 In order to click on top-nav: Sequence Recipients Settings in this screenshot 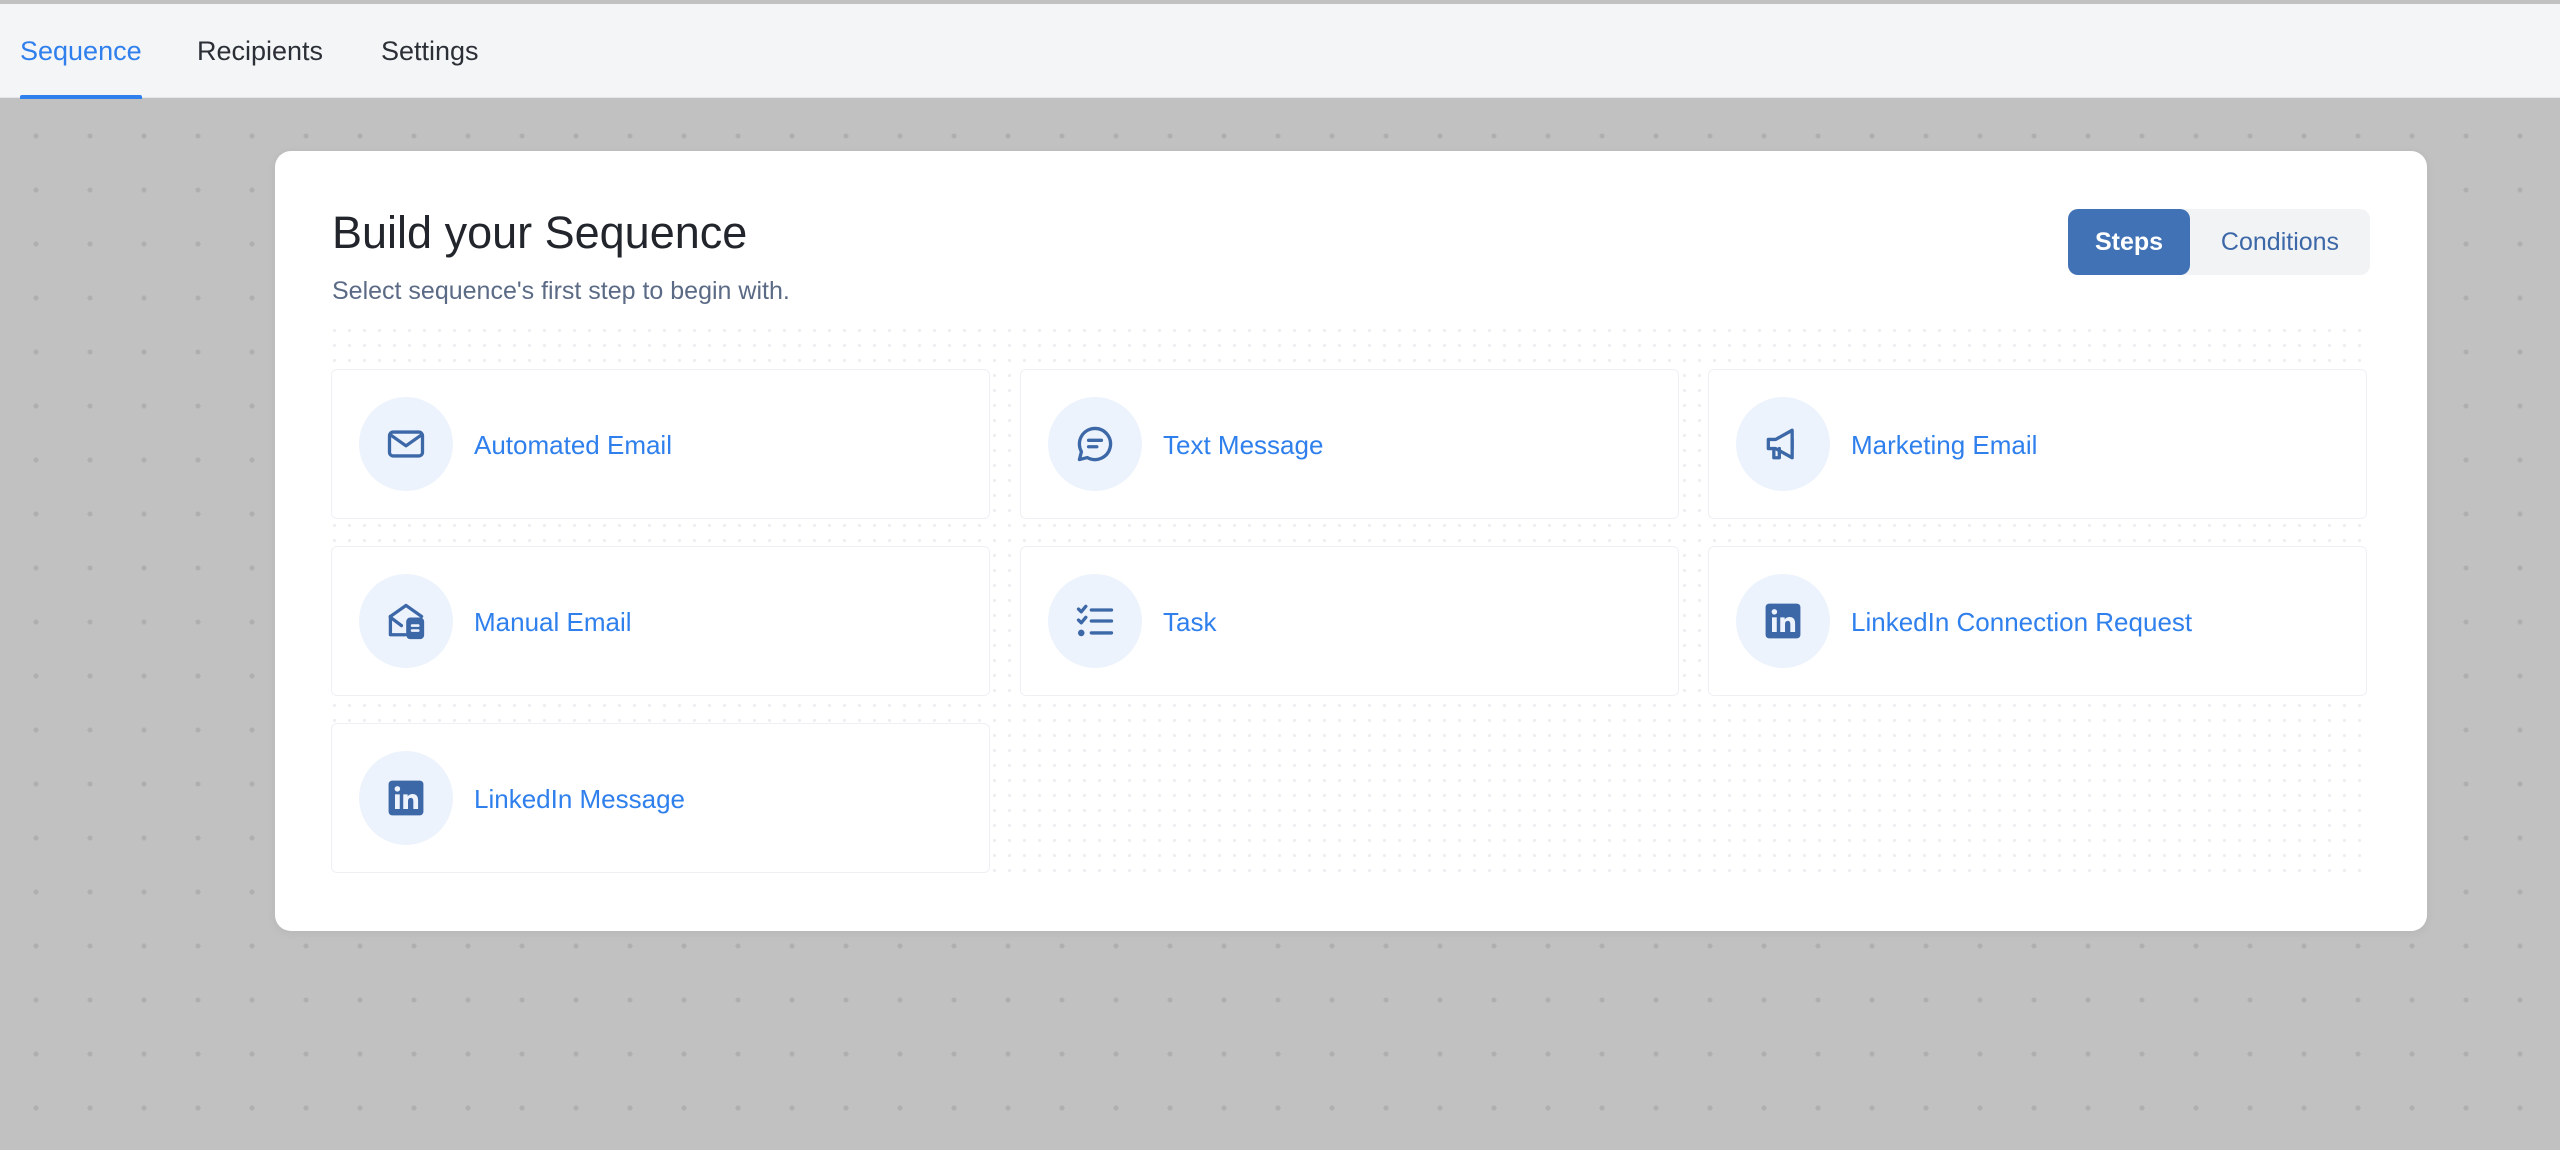, I will do `click(1280, 51)`.